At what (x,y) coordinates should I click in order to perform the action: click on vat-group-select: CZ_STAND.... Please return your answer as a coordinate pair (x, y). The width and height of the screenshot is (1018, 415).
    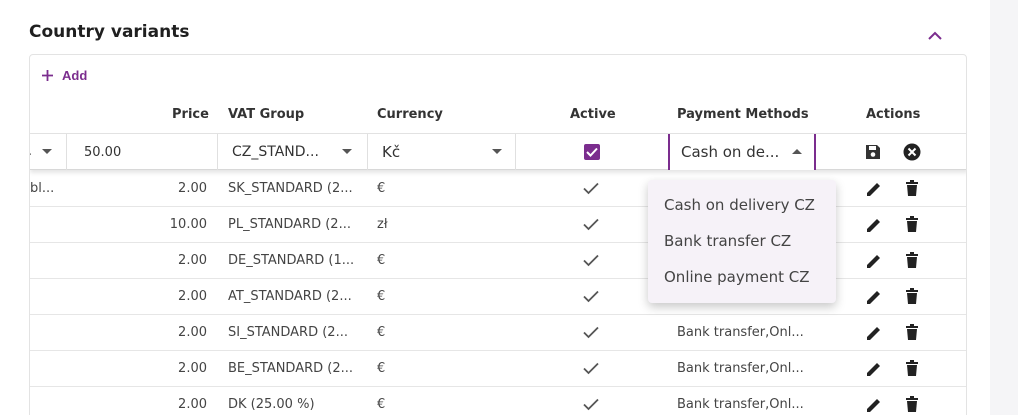
    Looking at the image, I should click on (293, 152).